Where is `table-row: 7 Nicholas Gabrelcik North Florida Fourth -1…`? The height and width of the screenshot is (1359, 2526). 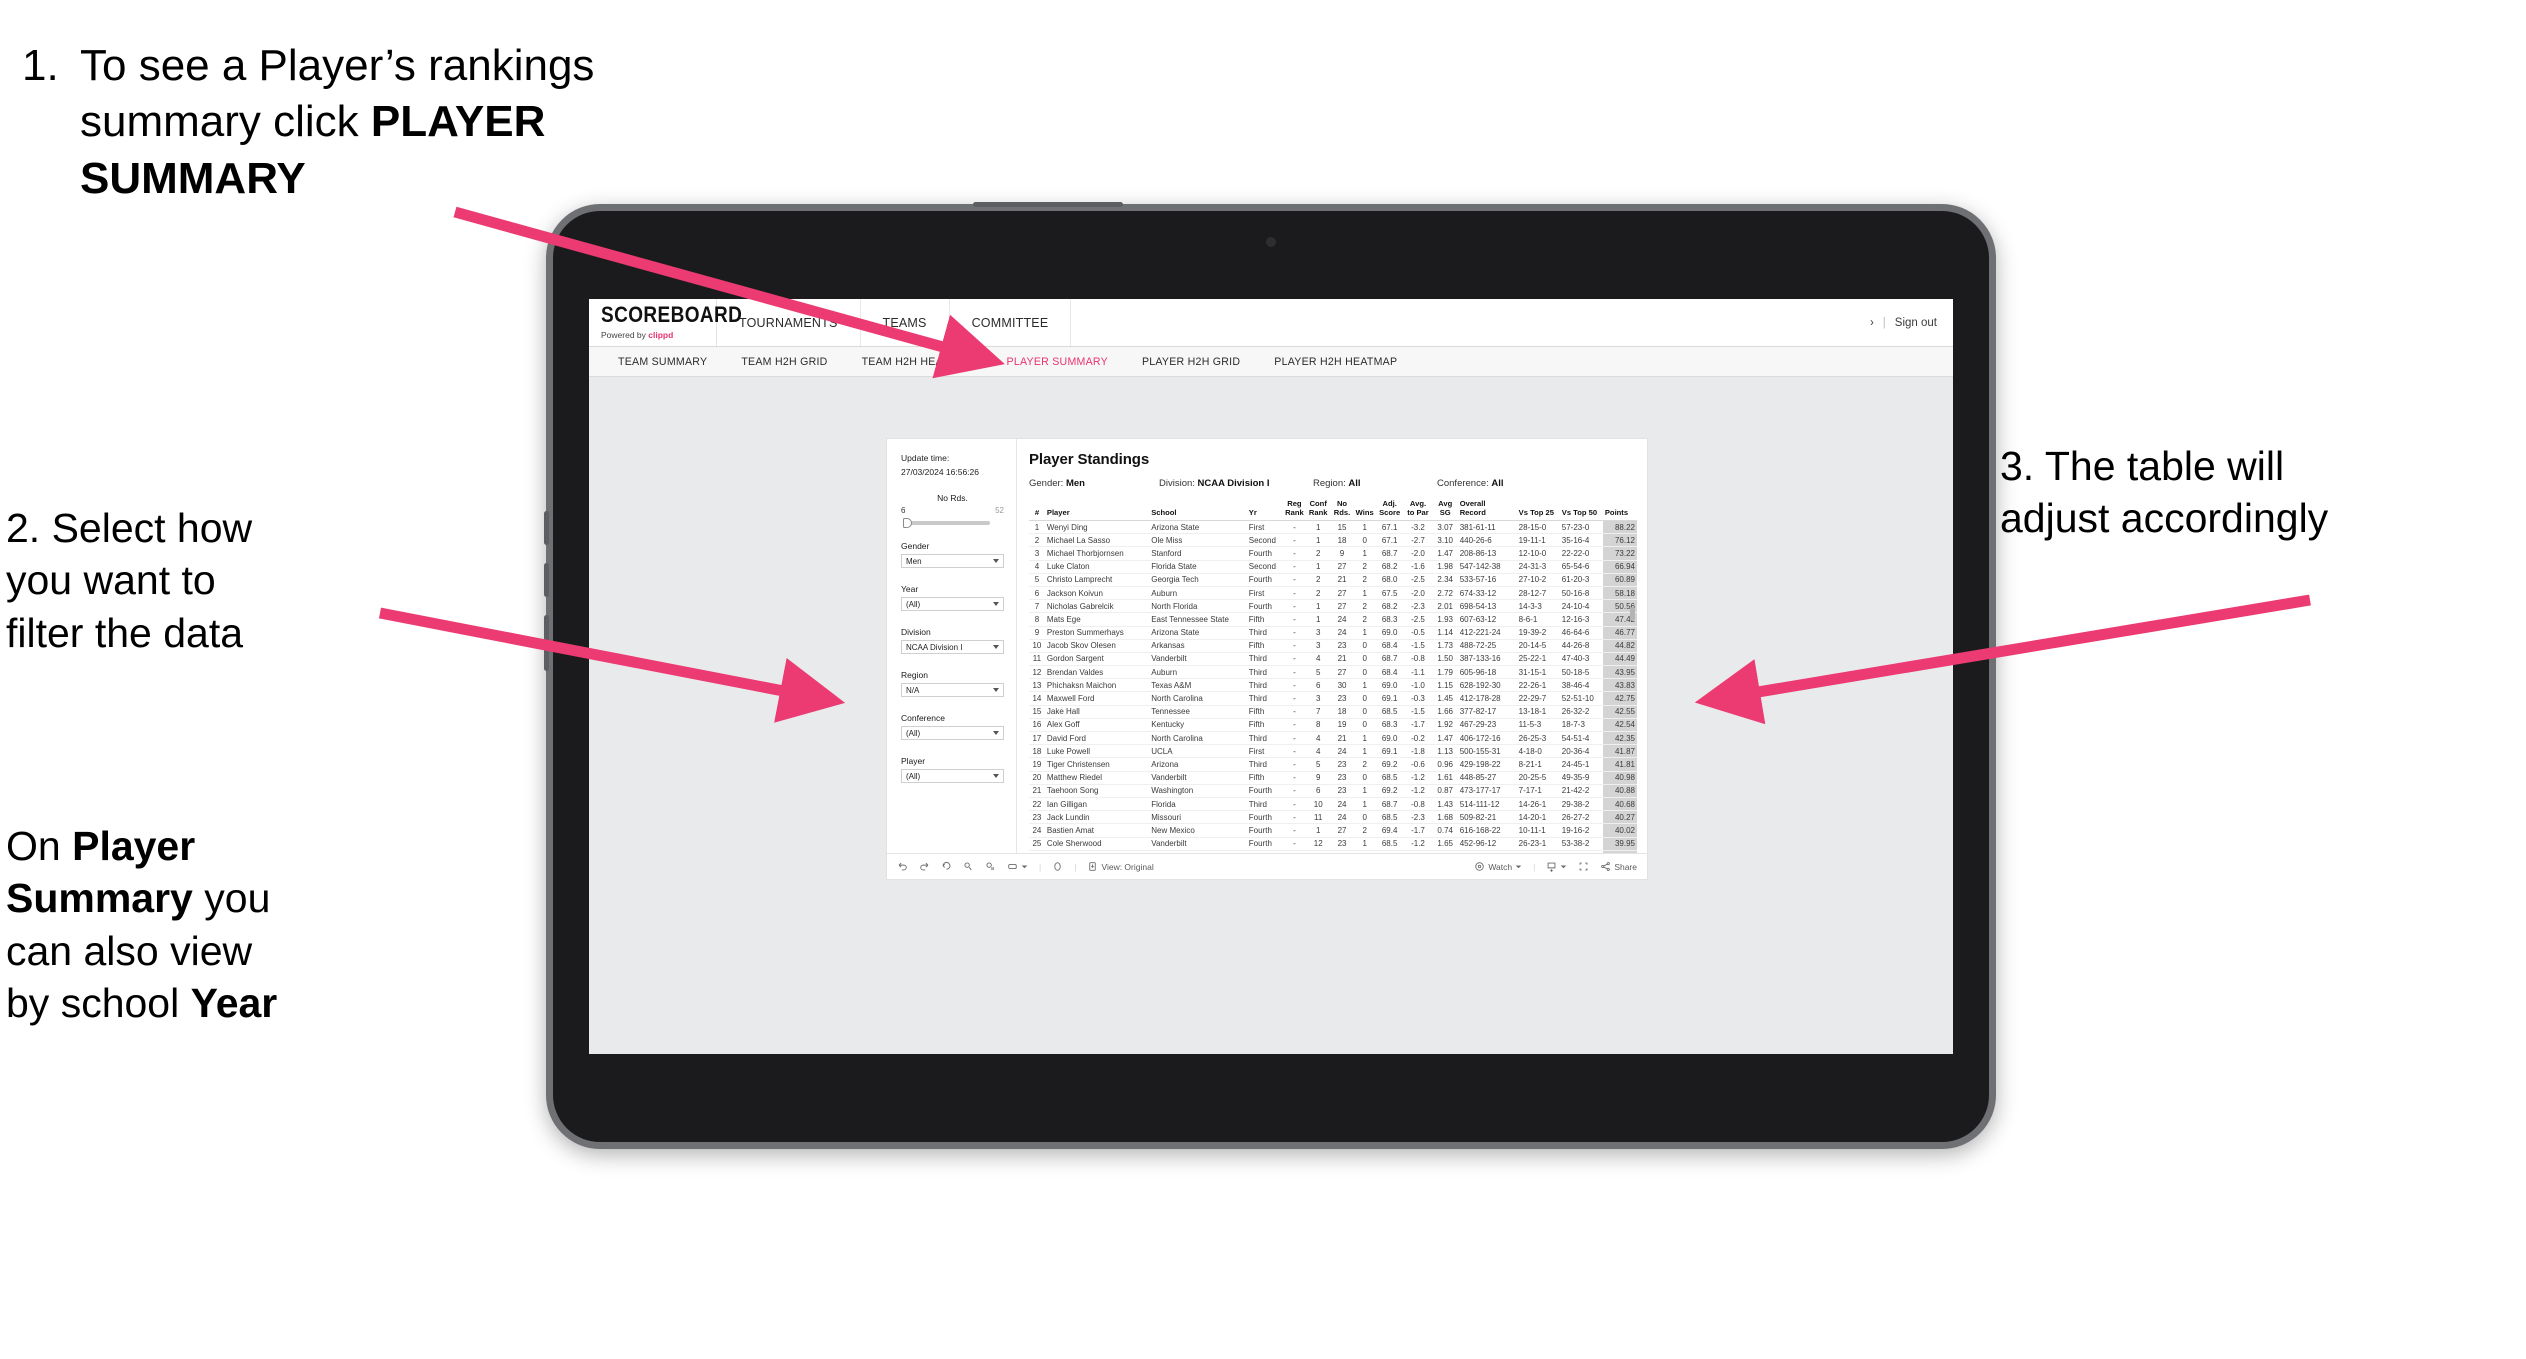
table-row: 7 Nicholas Gabrelcik North Florida Fourth -1… is located at coordinates (1333, 606).